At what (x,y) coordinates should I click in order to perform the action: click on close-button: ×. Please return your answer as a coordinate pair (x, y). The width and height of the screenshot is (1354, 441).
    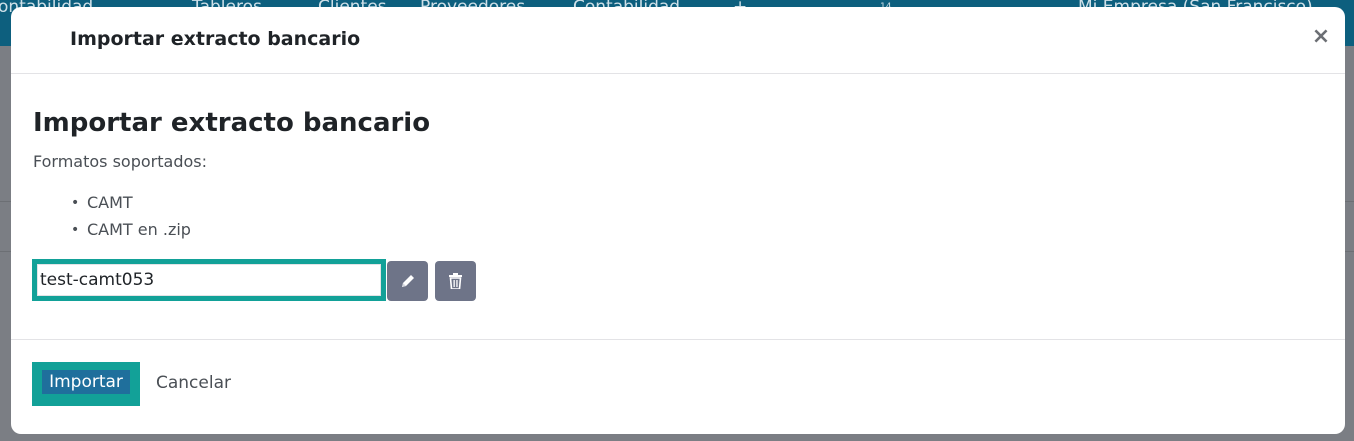
    Looking at the image, I should click on (1321, 37).